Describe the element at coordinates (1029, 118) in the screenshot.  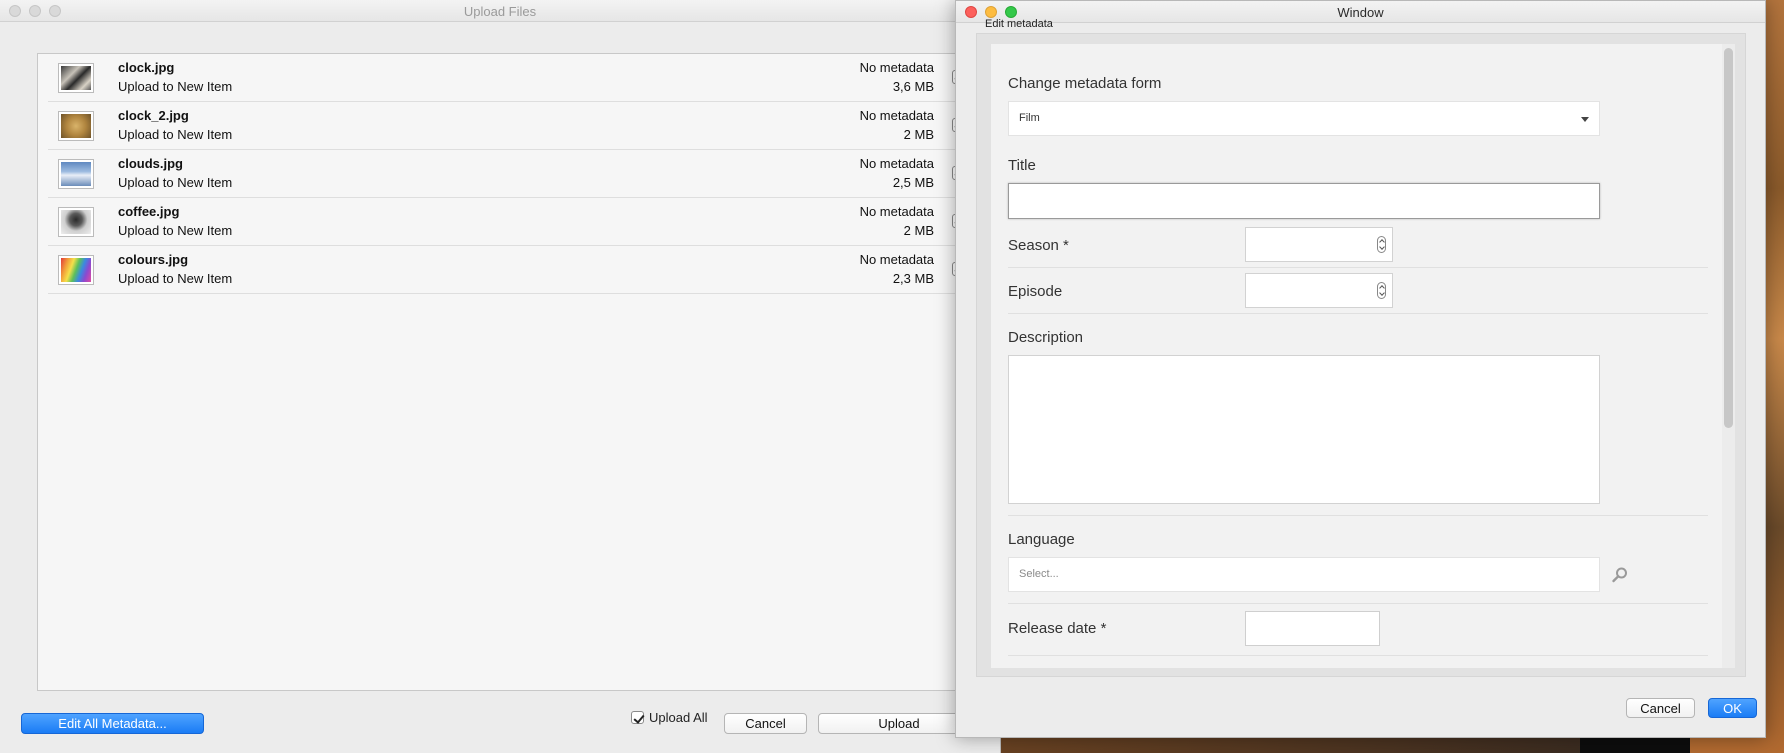
I see `metadata-form-value: Film` at that location.